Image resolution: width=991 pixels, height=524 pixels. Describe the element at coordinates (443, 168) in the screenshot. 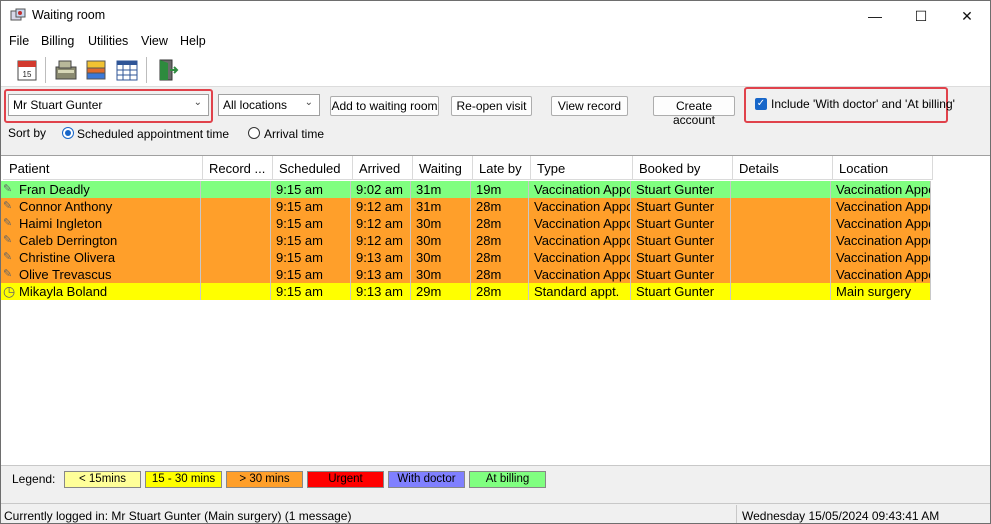

I see `column-header-waiting: Waiting` at that location.